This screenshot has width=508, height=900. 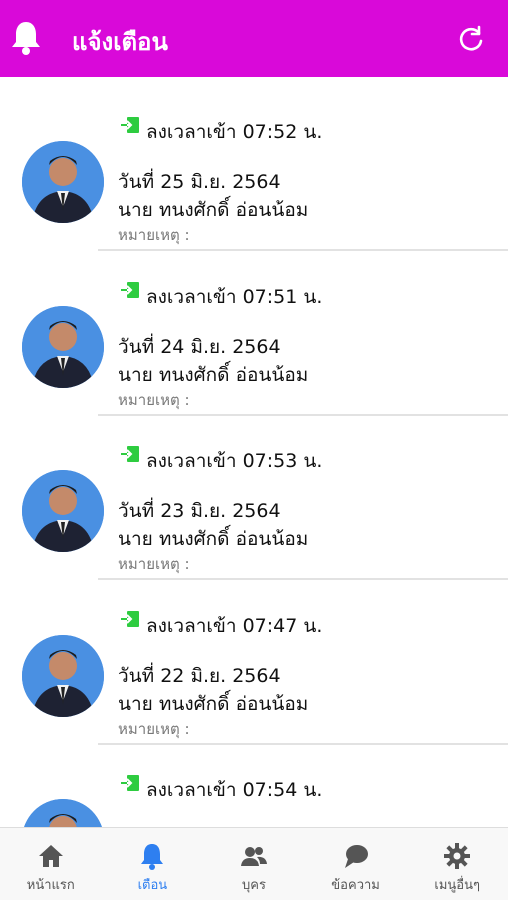 I want to click on tab-messages: ข้อความ, so click(x=356, y=864).